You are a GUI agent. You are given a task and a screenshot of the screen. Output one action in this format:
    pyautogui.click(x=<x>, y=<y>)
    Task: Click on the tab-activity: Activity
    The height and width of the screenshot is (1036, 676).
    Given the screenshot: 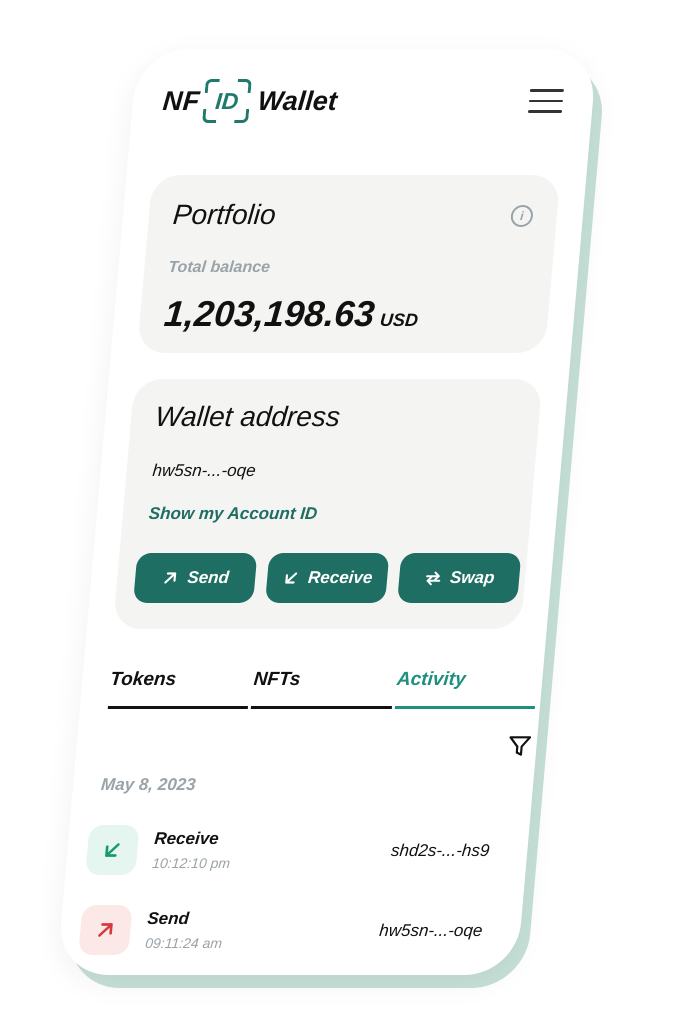 What is the action you would take?
    pyautogui.click(x=466, y=689)
    